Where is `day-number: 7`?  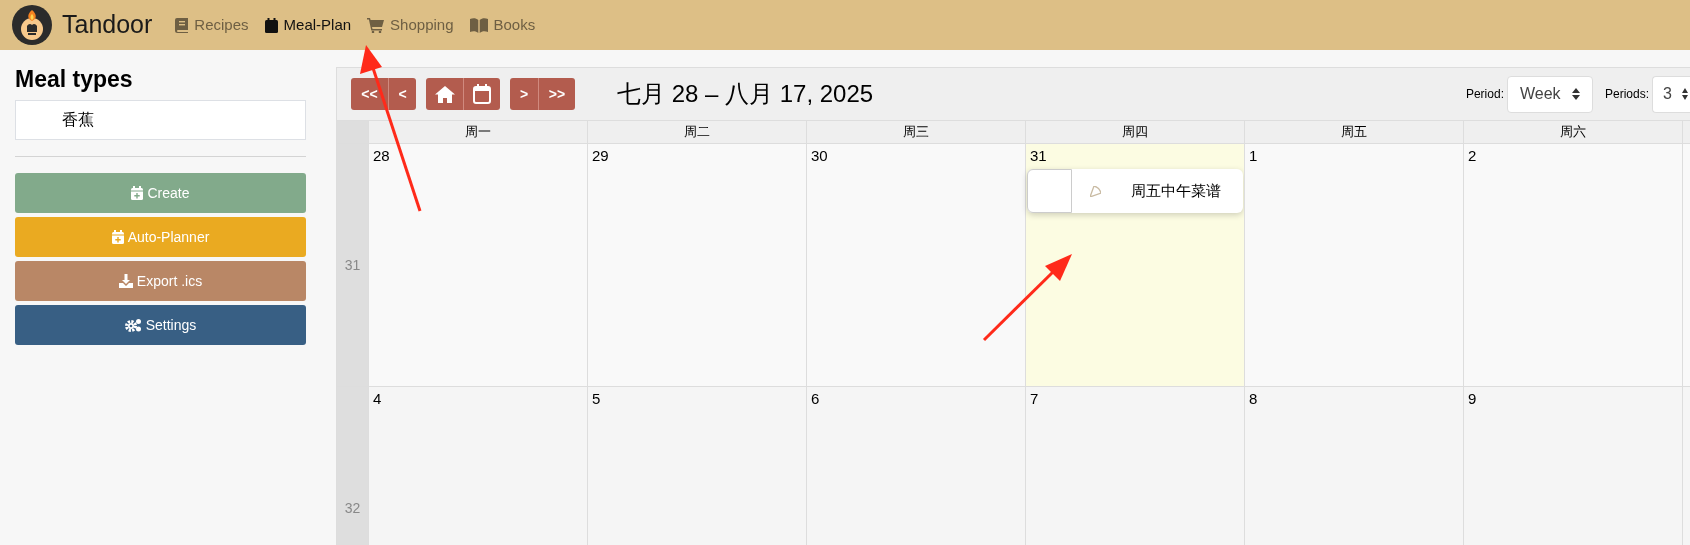 day-number: 7 is located at coordinates (1034, 398).